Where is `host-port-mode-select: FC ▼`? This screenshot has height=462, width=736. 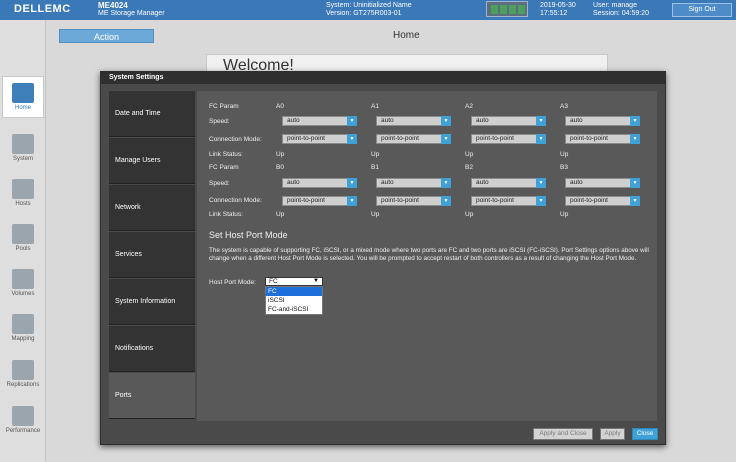 host-port-mode-select: FC ▼ is located at coordinates (294, 281).